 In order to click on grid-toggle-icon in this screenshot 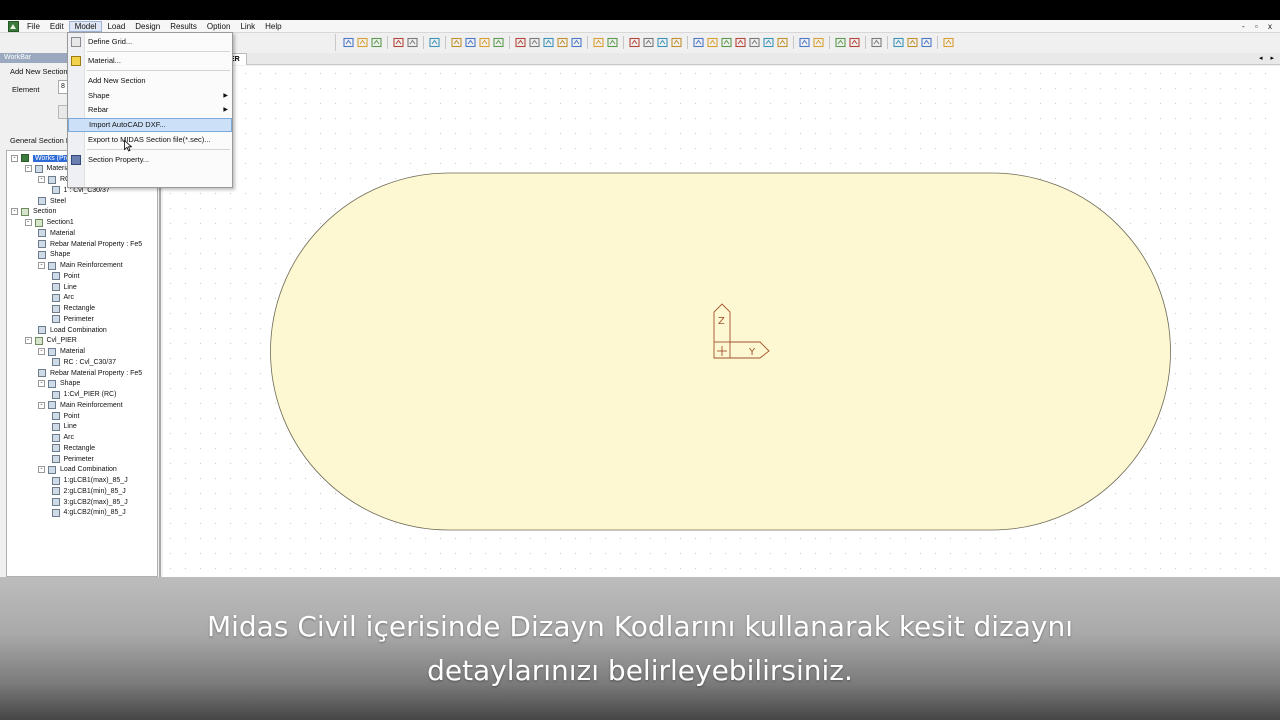, I will do `click(470, 42)`.